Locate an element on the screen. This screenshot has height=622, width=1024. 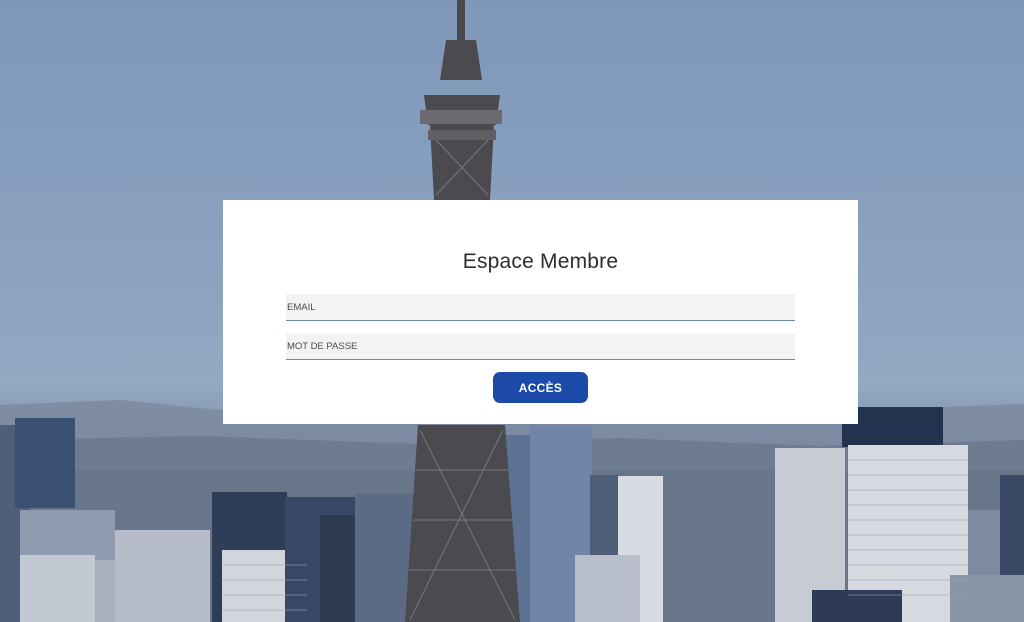
acces-button: ACCÈS is located at coordinates (540, 387).